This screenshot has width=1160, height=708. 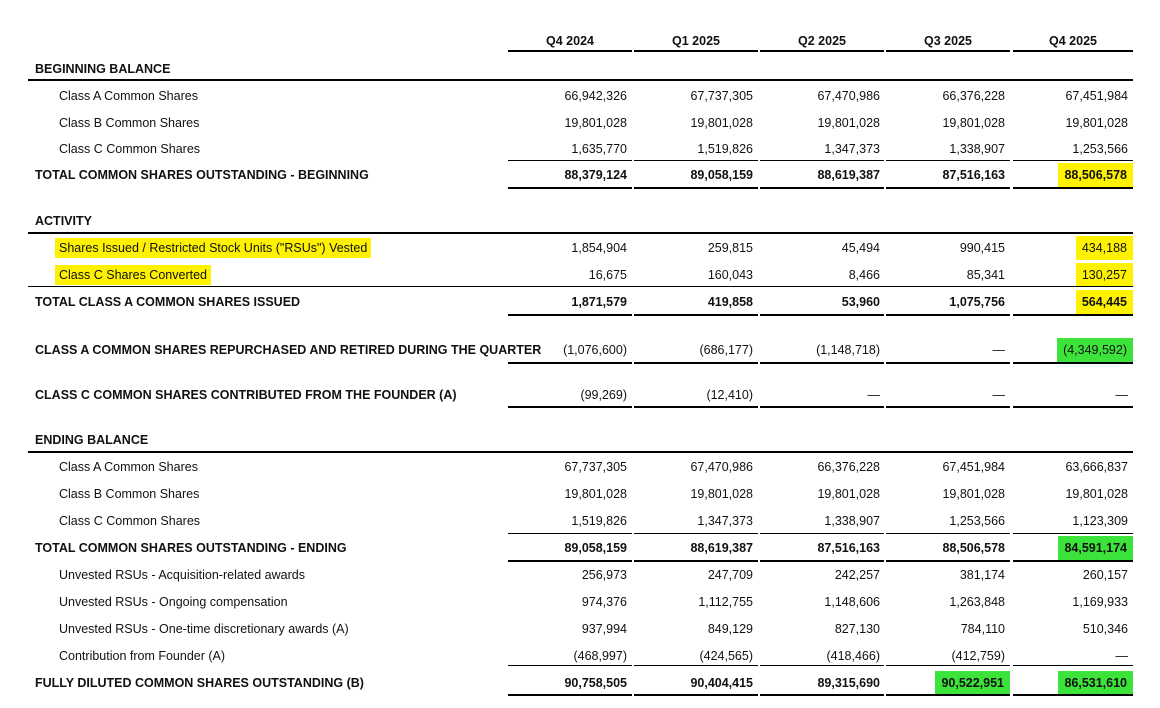 What do you see at coordinates (1065, 175) in the screenshot?
I see `total-cell-5: 88,506,578` at bounding box center [1065, 175].